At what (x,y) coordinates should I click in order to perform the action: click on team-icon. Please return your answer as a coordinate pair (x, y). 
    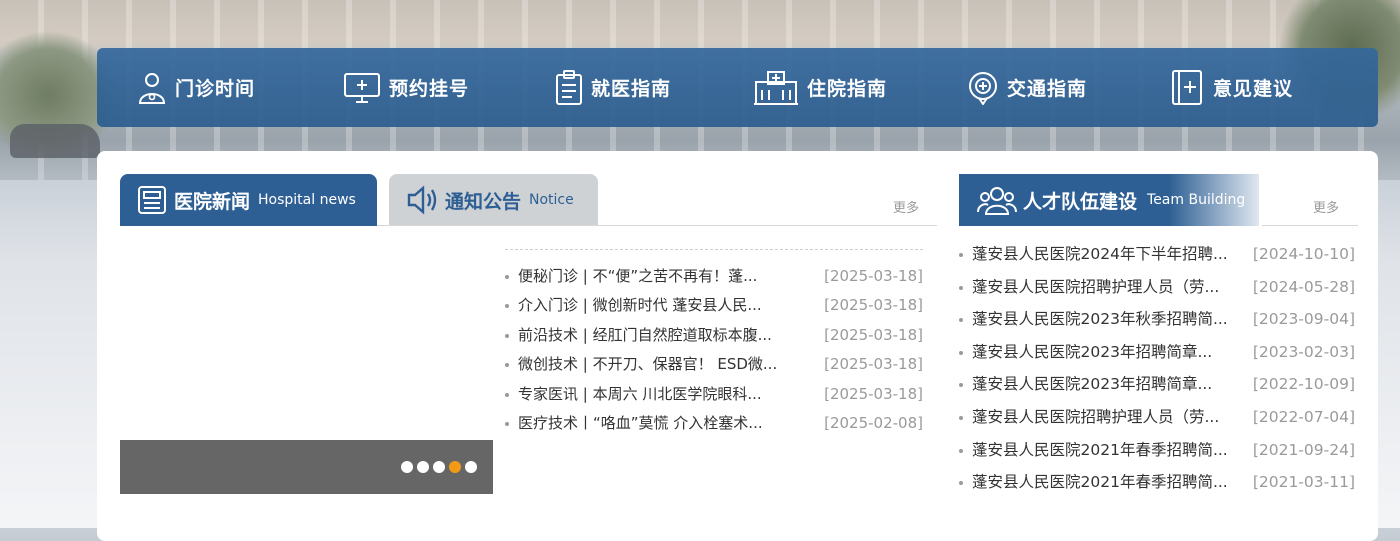
    Looking at the image, I should click on (997, 201).